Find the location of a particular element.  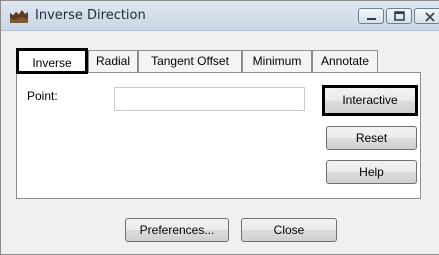

close-icon is located at coordinates (430, 17).